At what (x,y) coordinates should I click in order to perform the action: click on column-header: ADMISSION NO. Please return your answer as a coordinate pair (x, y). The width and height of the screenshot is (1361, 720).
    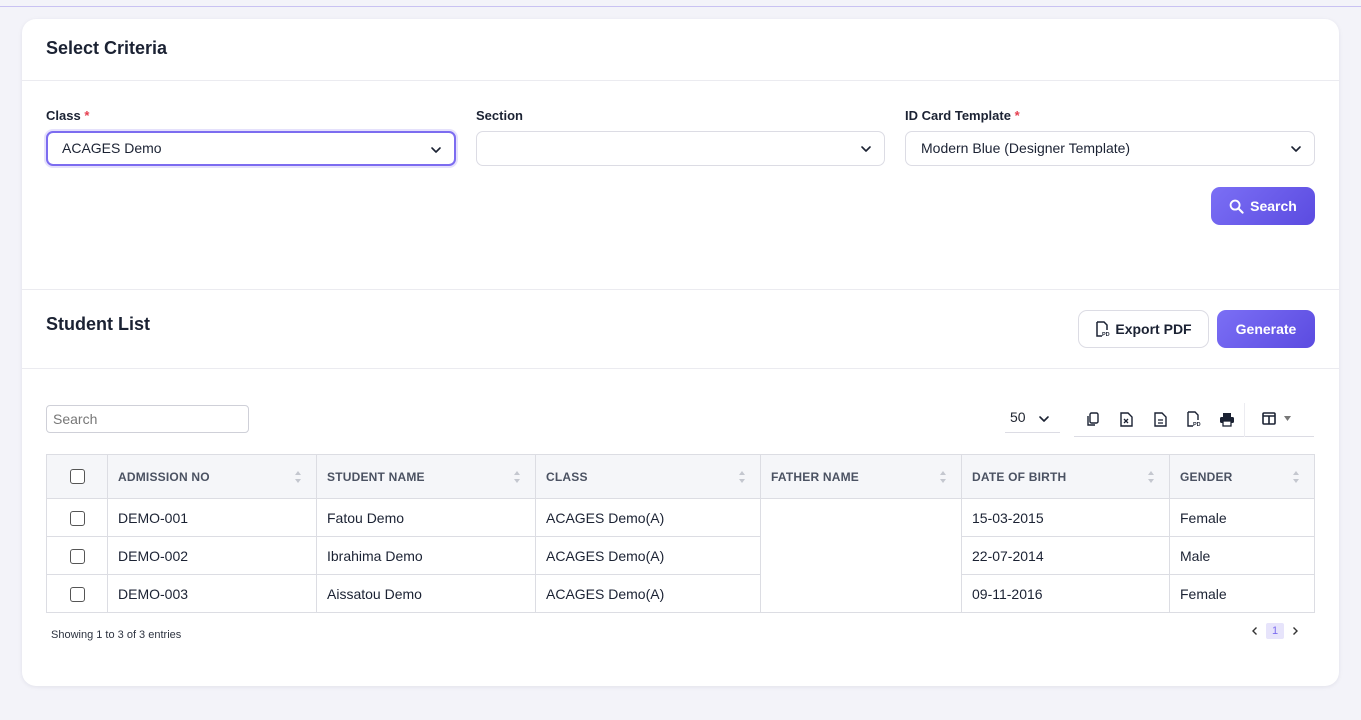
    Looking at the image, I should click on (212, 476).